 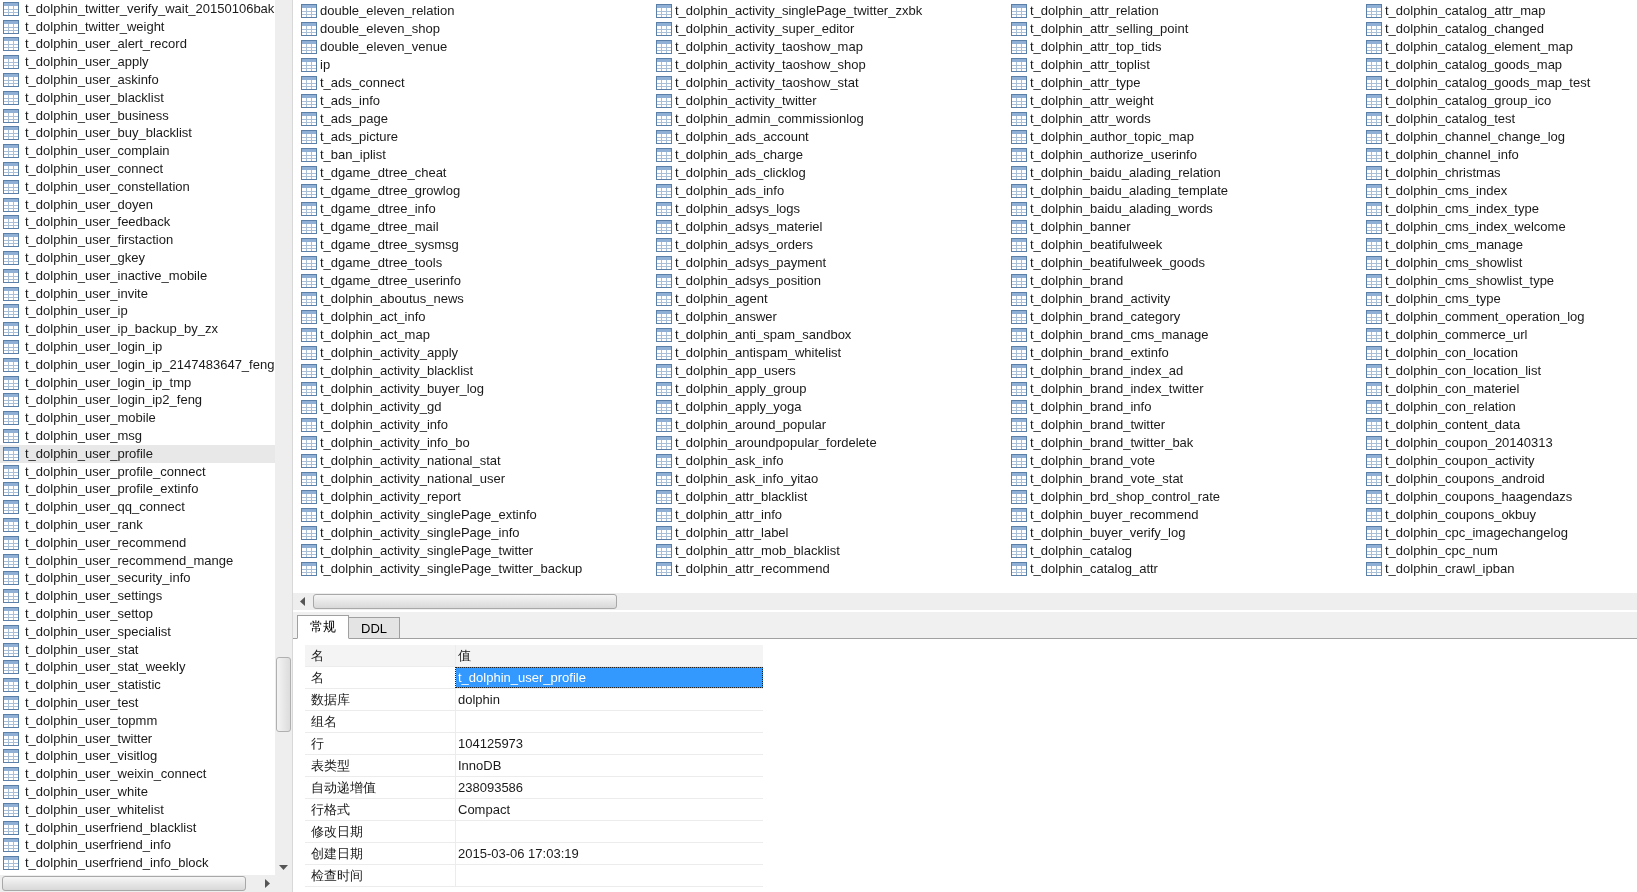 I want to click on table-list-item: t_dolphin_cms_index, so click(x=1501, y=191).